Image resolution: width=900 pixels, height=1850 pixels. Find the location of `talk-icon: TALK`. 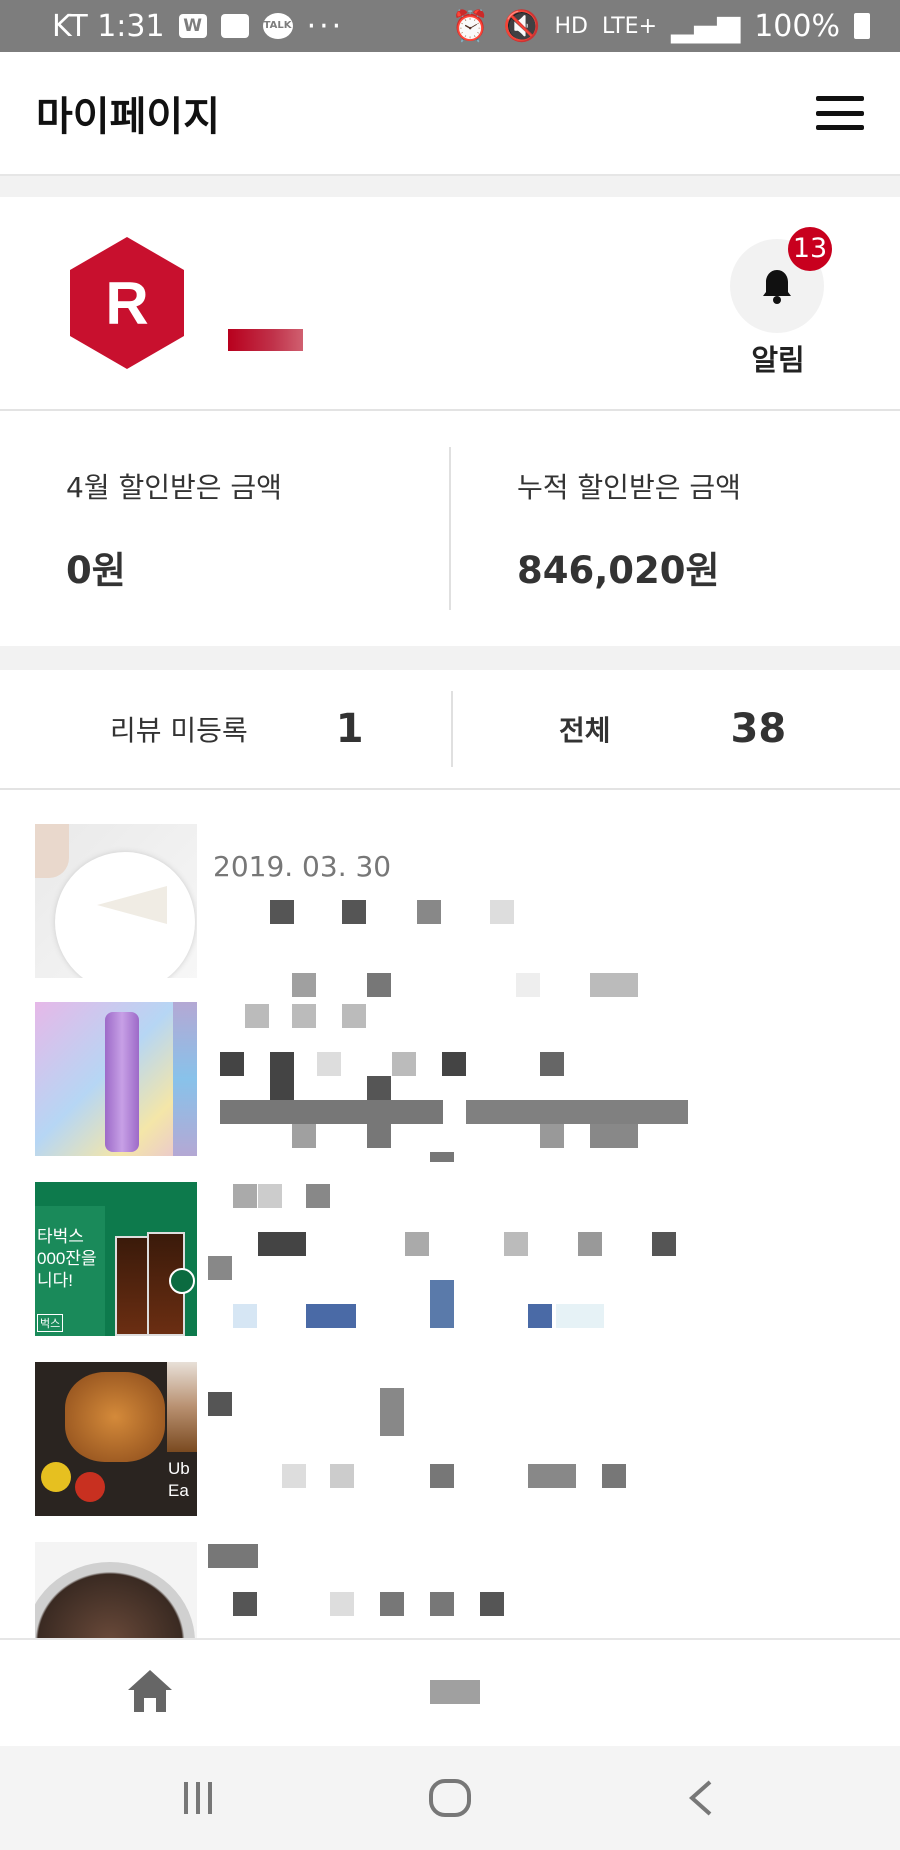

talk-icon: TALK is located at coordinates (277, 26).